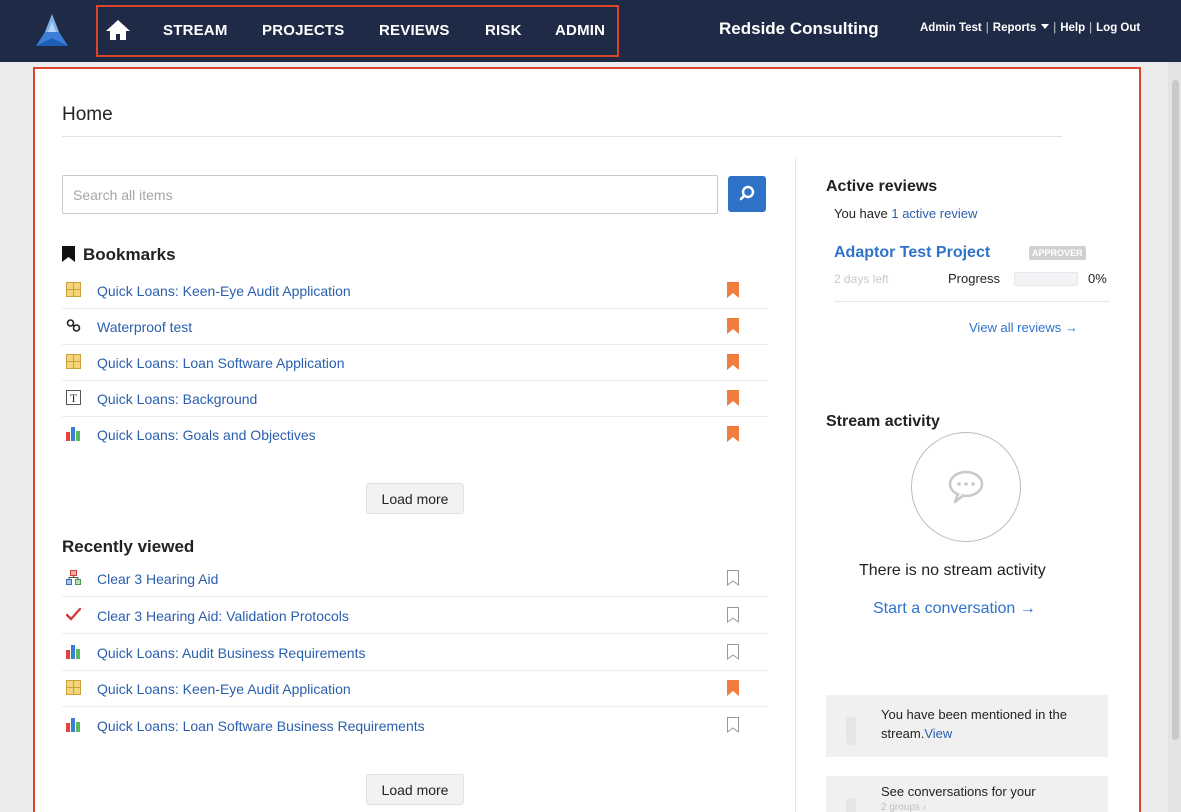 This screenshot has width=1181, height=812. I want to click on summary-text: You have, so click(863, 213).